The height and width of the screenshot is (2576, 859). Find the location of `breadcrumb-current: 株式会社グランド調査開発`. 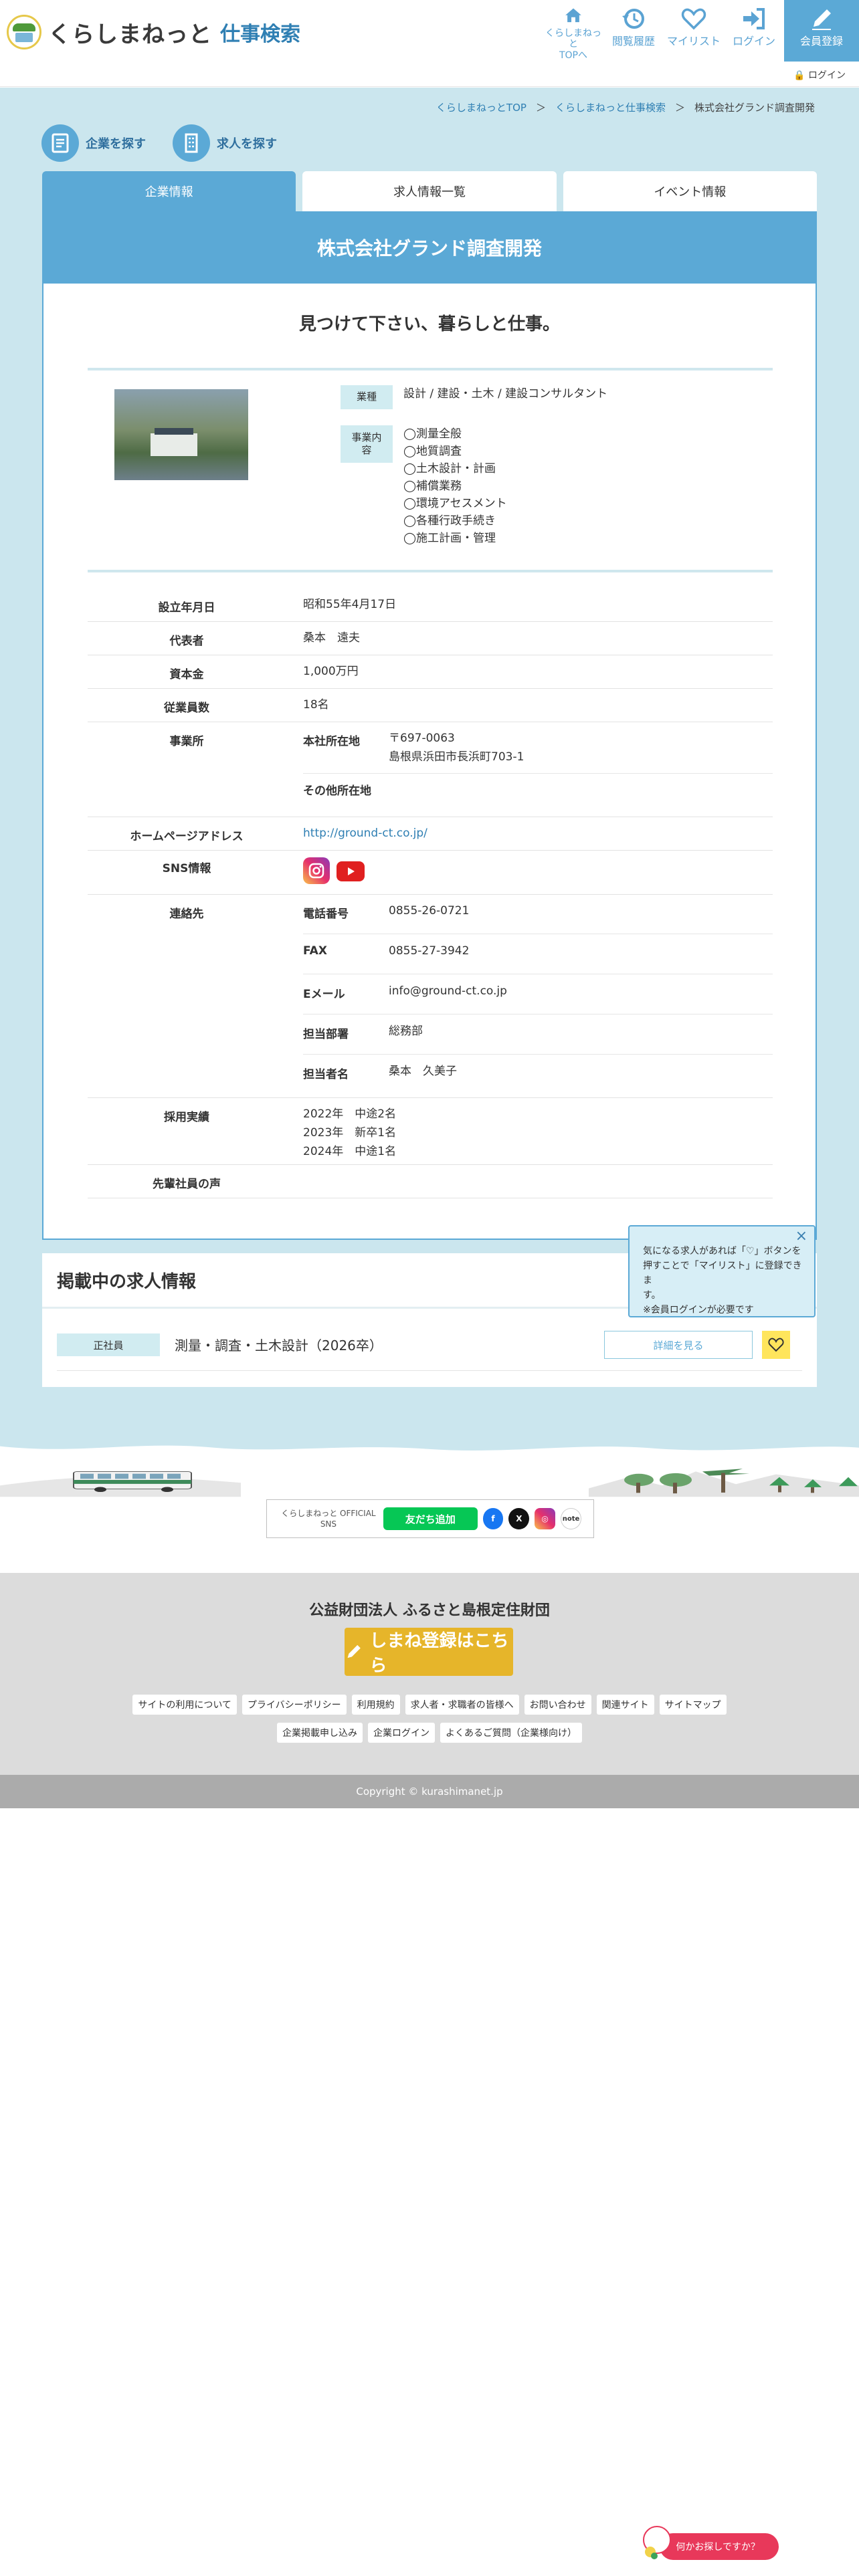

breadcrumb-current: 株式会社グランド調査開発 is located at coordinates (755, 108).